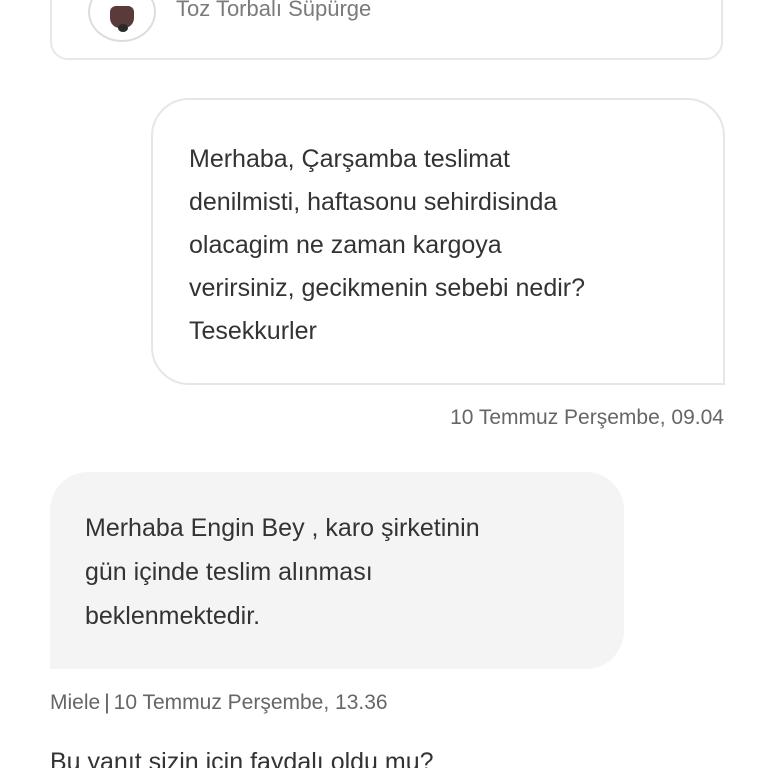 Image resolution: width=768 pixels, height=768 pixels. Describe the element at coordinates (122, 21) in the screenshot. I see `vacuum-cleaner-icon` at that location.